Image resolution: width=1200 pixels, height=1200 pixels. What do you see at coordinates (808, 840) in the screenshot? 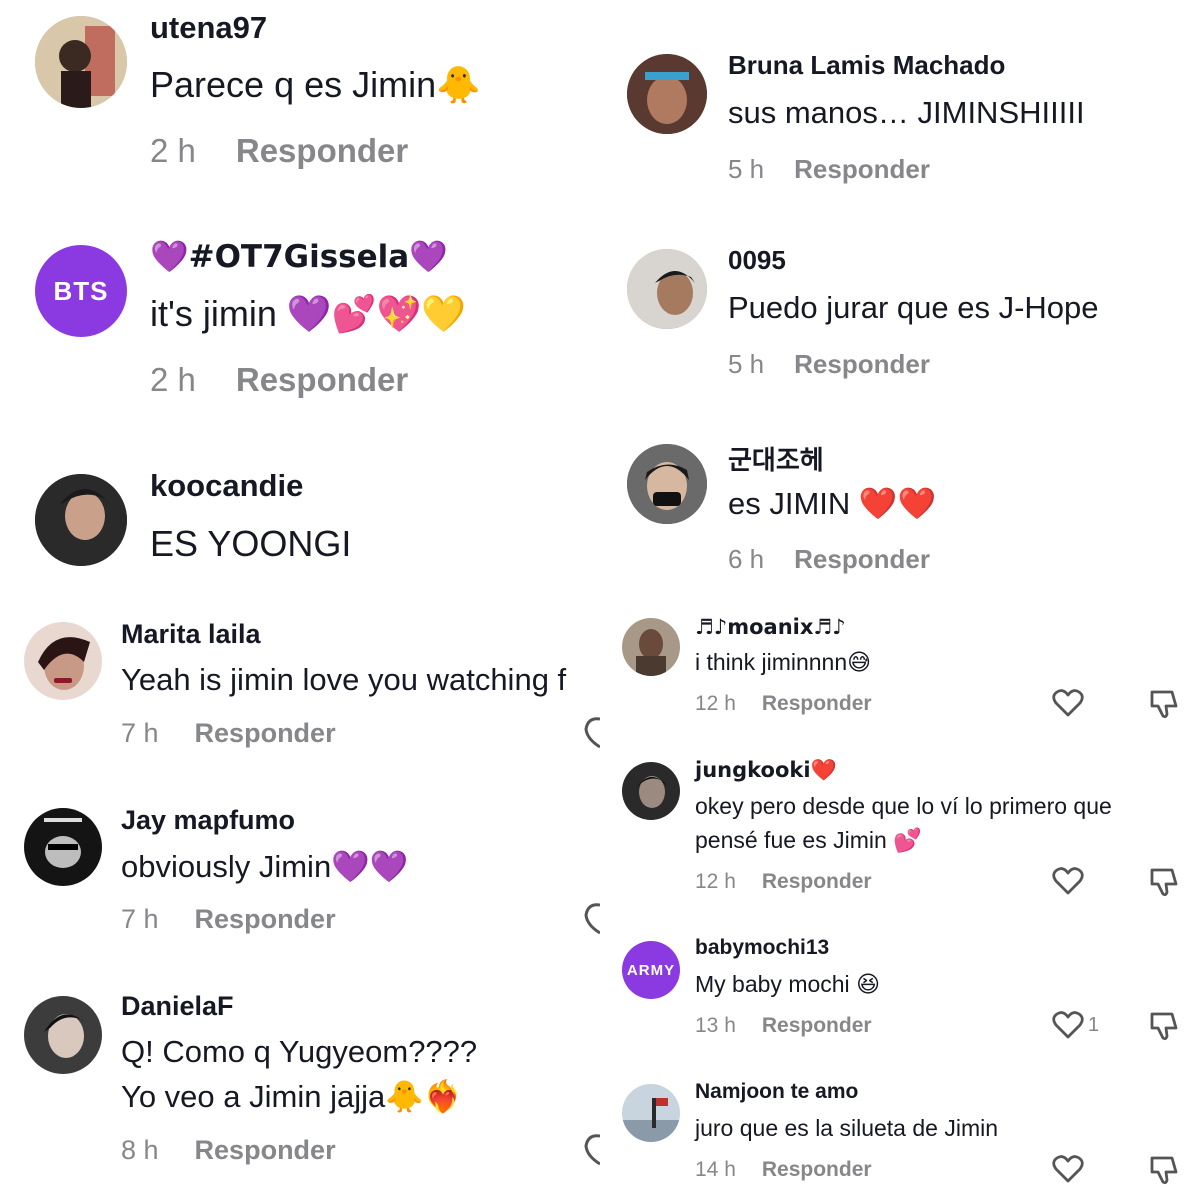
I see `comment-text-line2: pensé fue es Jimin 💕` at bounding box center [808, 840].